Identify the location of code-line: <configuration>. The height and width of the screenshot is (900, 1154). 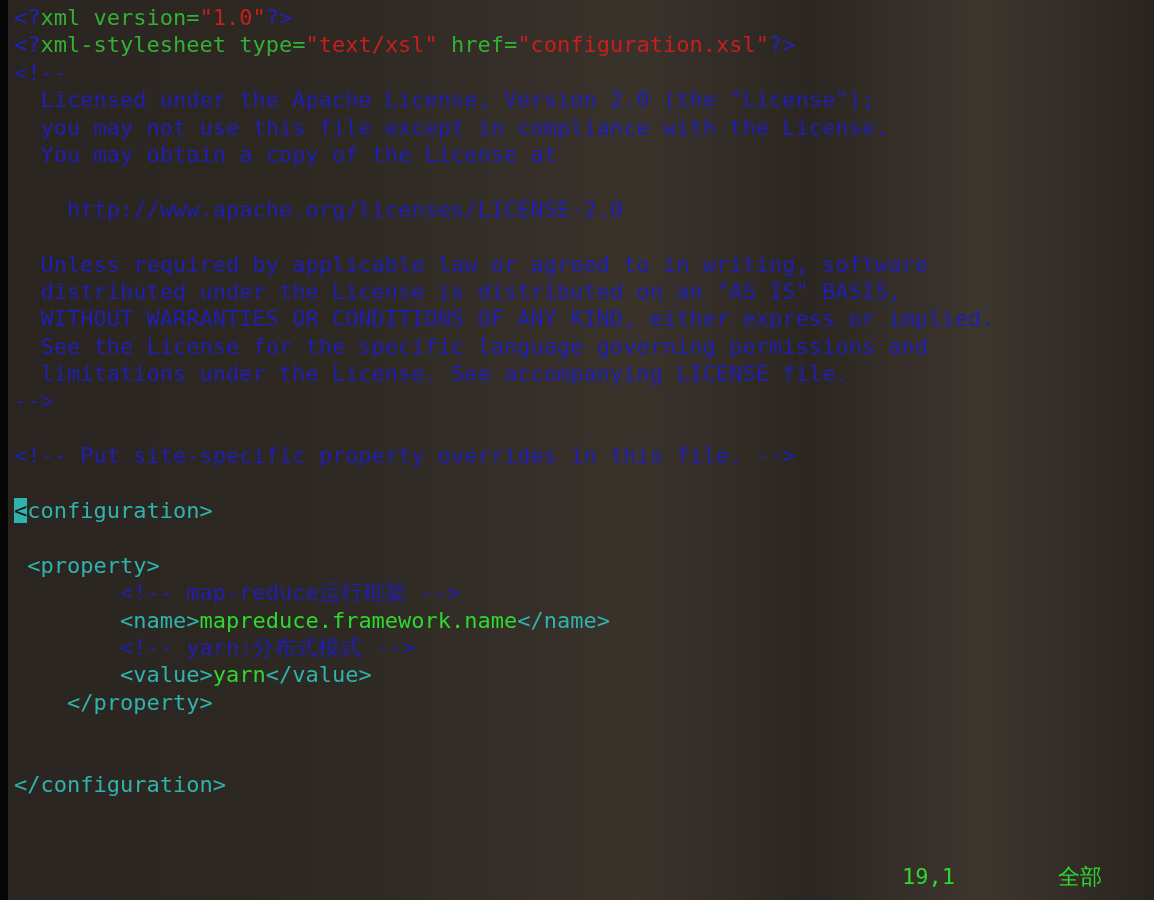
(114, 511).